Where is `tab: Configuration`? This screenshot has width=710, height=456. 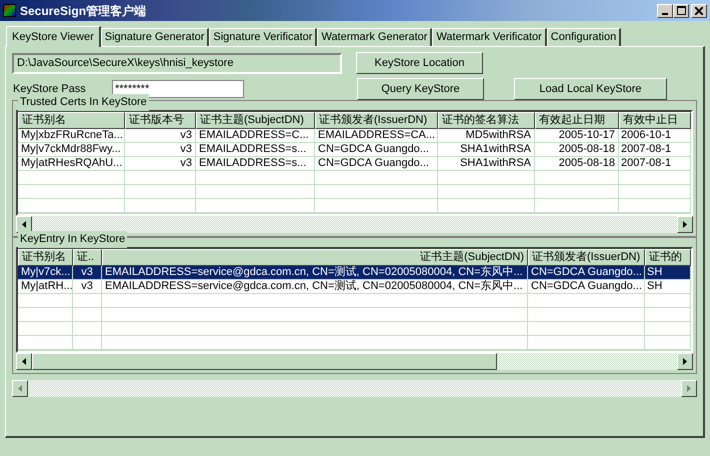 tab: Configuration is located at coordinates (584, 37).